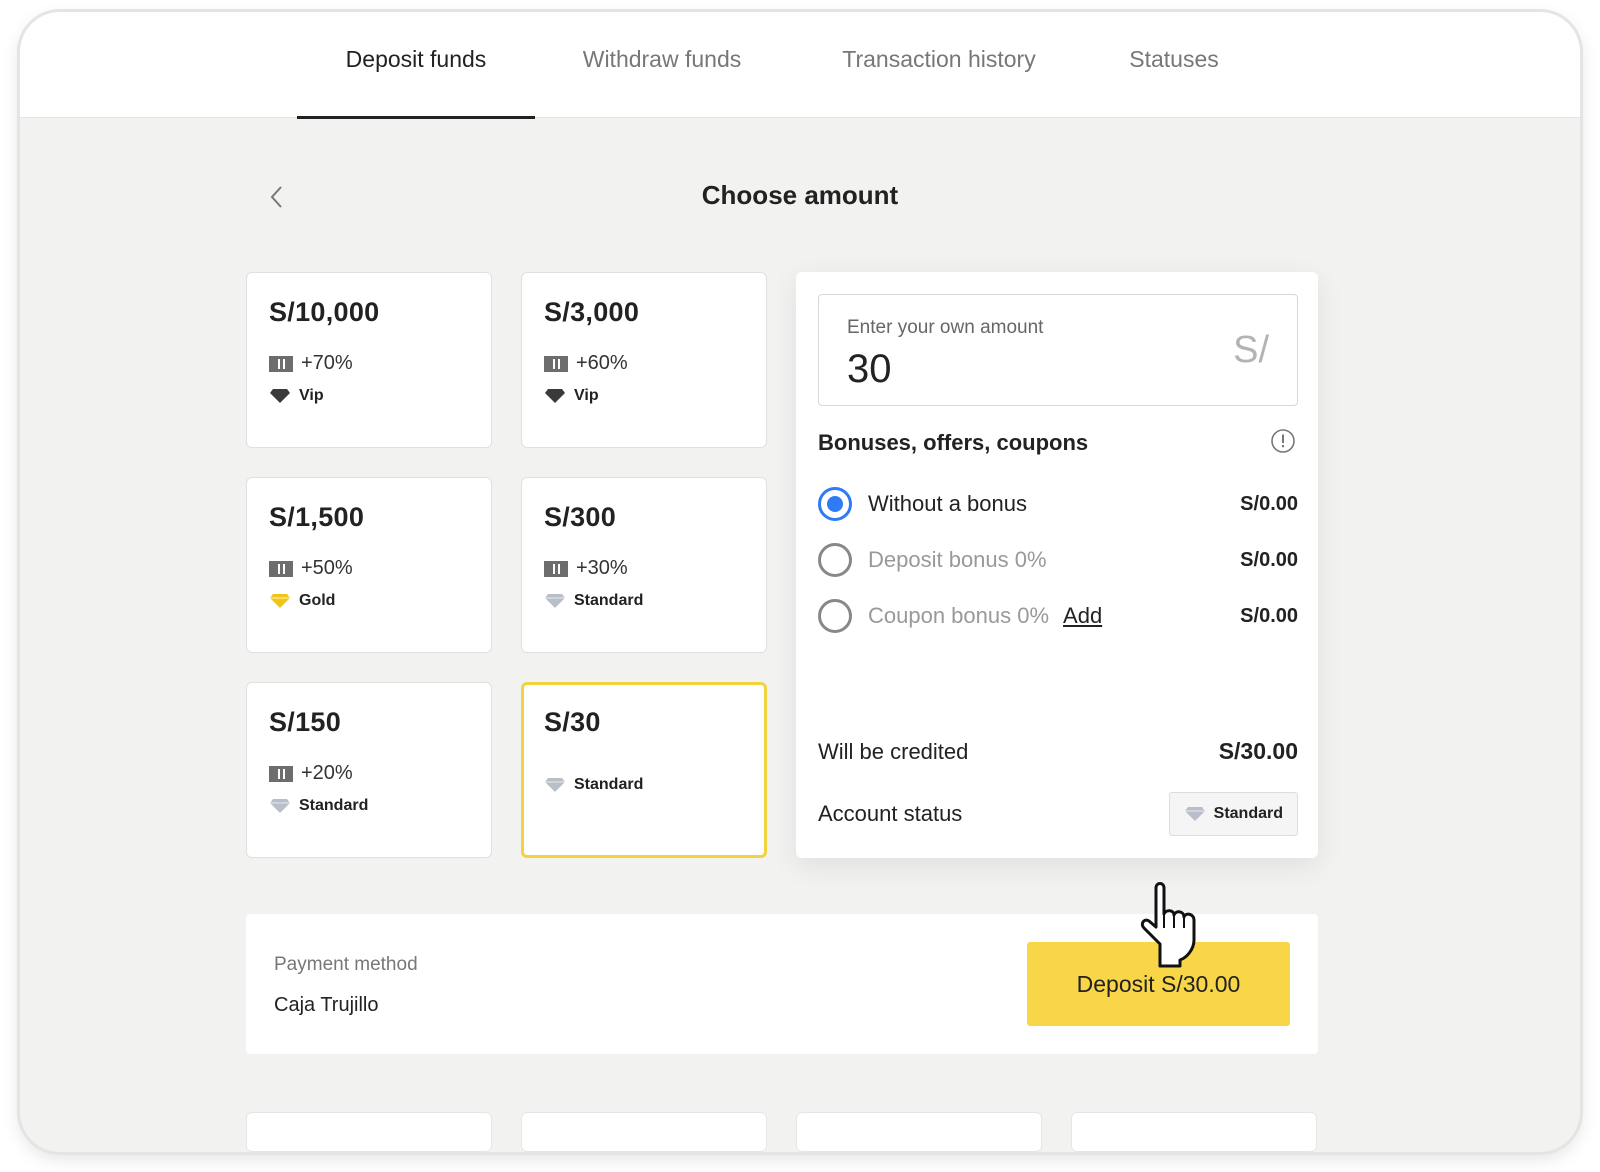  What do you see at coordinates (1058, 751) in the screenshot?
I see `credited-row: Will be credited S/30.00` at bounding box center [1058, 751].